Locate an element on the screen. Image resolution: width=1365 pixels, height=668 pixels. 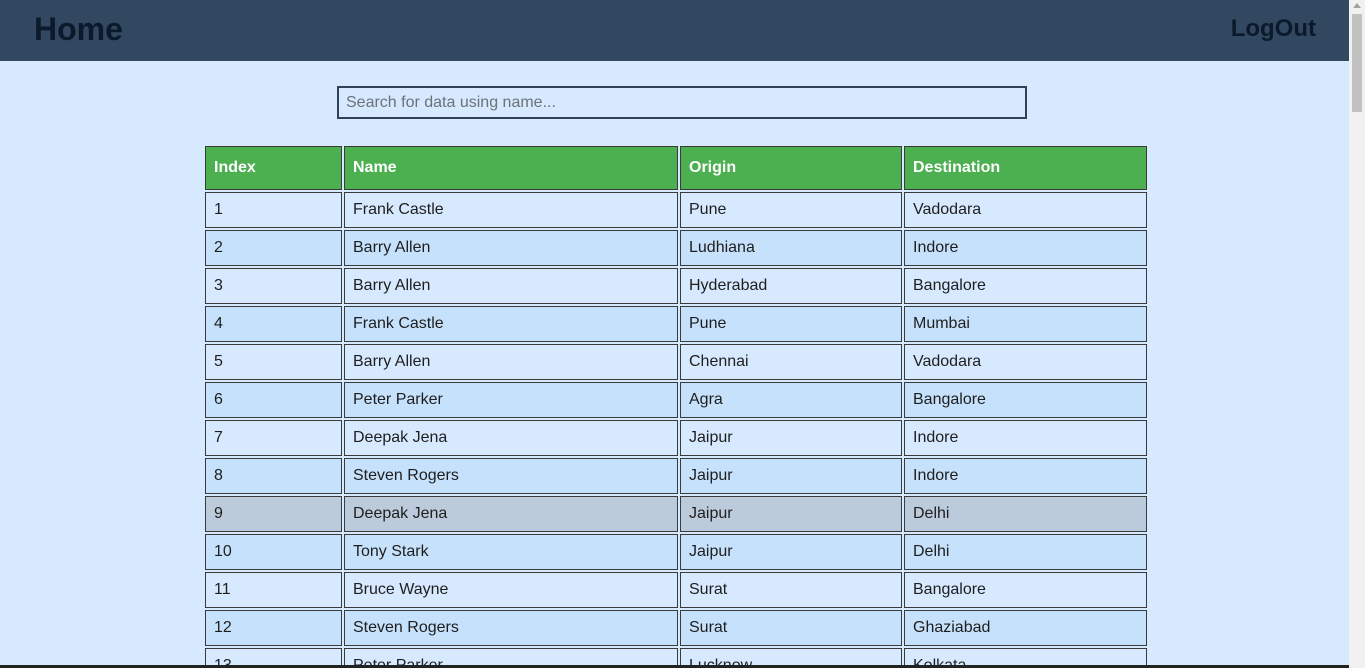
table-row: 8 Steven Rogers Jaipur Indore is located at coordinates (676, 476).